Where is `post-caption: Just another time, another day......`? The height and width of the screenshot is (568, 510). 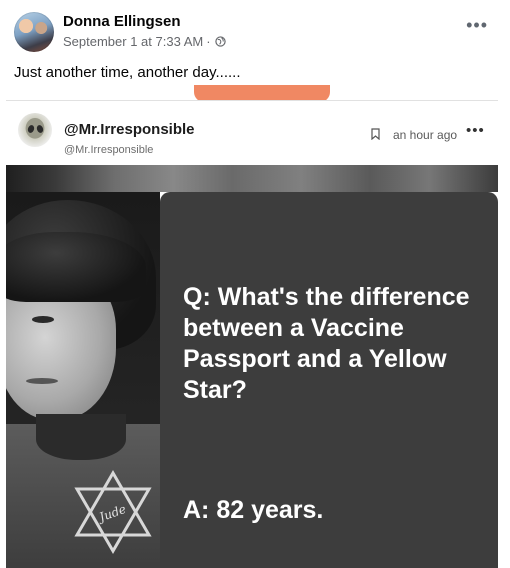
post-caption: Just another time, another day...... is located at coordinates (127, 72).